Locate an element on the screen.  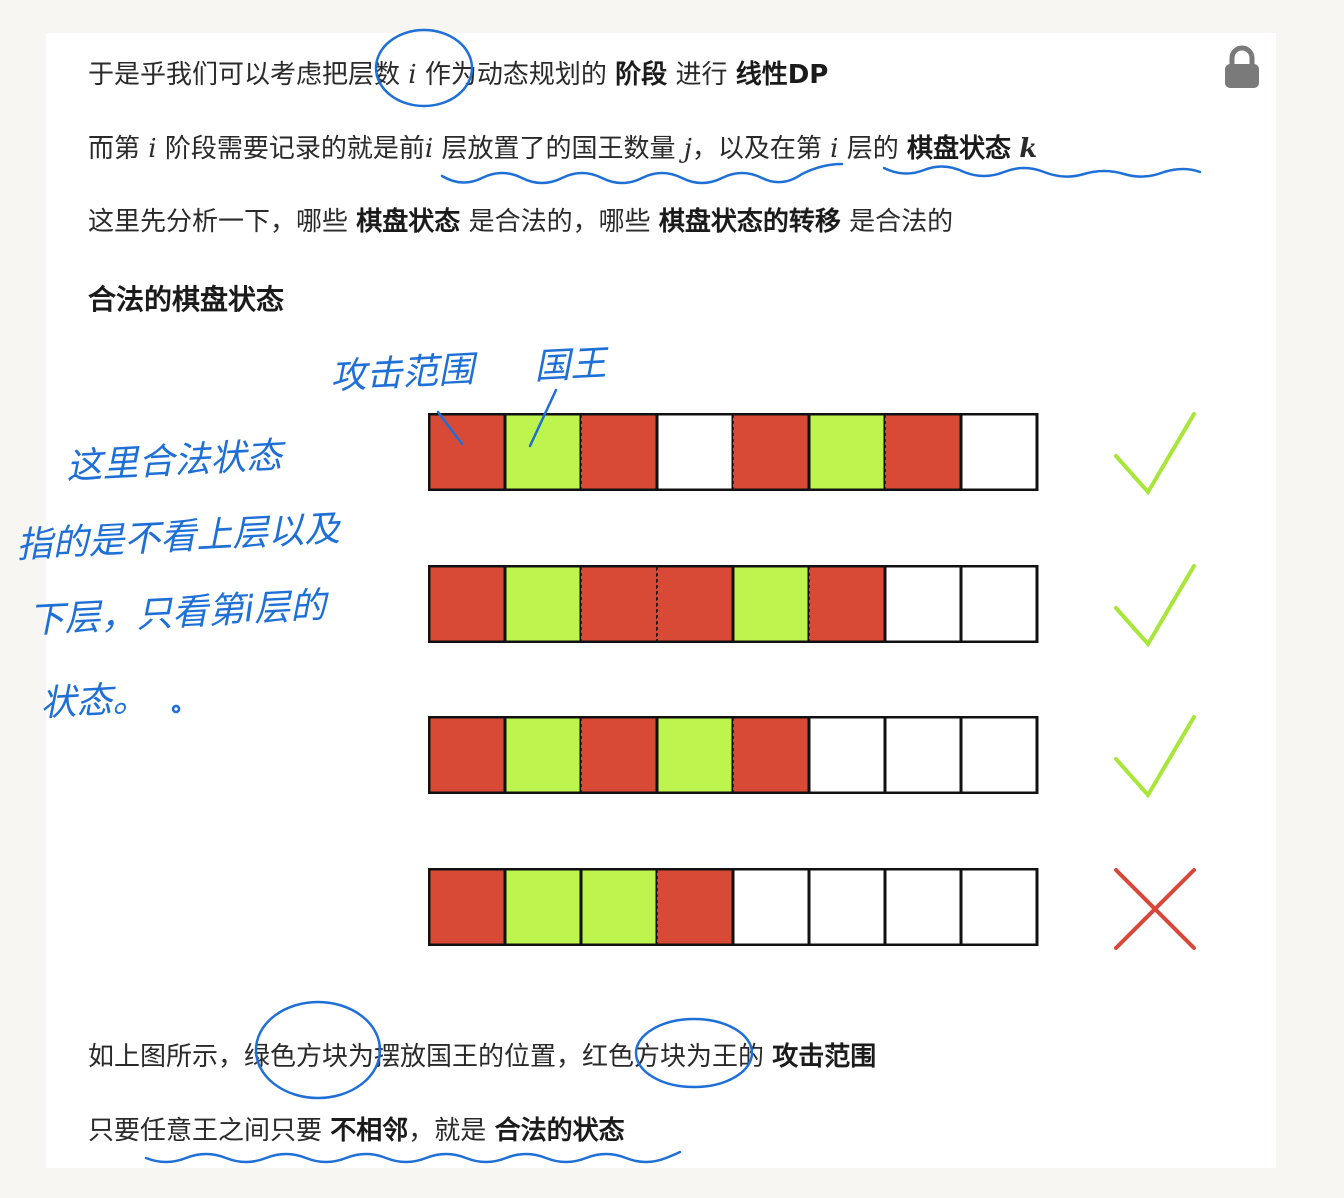
bold-term-state-transition: 棋盘状态的转移 is located at coordinates (749, 222).